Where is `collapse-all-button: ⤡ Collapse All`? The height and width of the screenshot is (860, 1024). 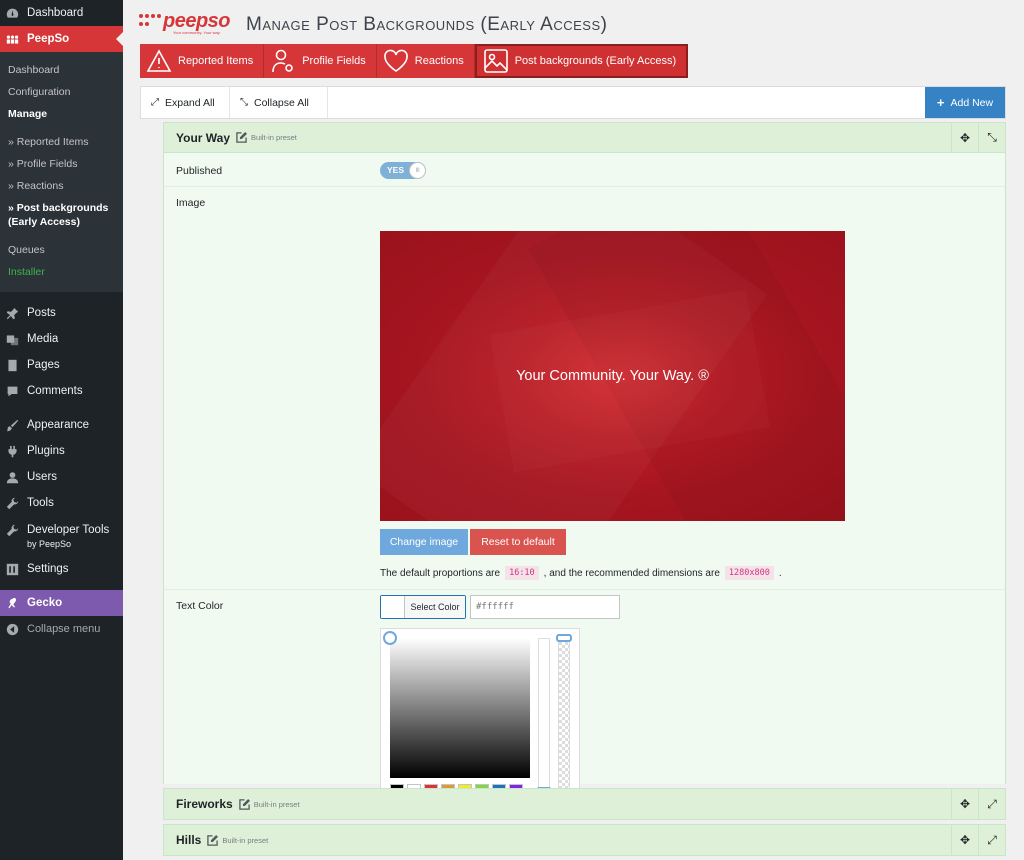
collapse-all-button: ⤡ Collapse All is located at coordinates (279, 102).